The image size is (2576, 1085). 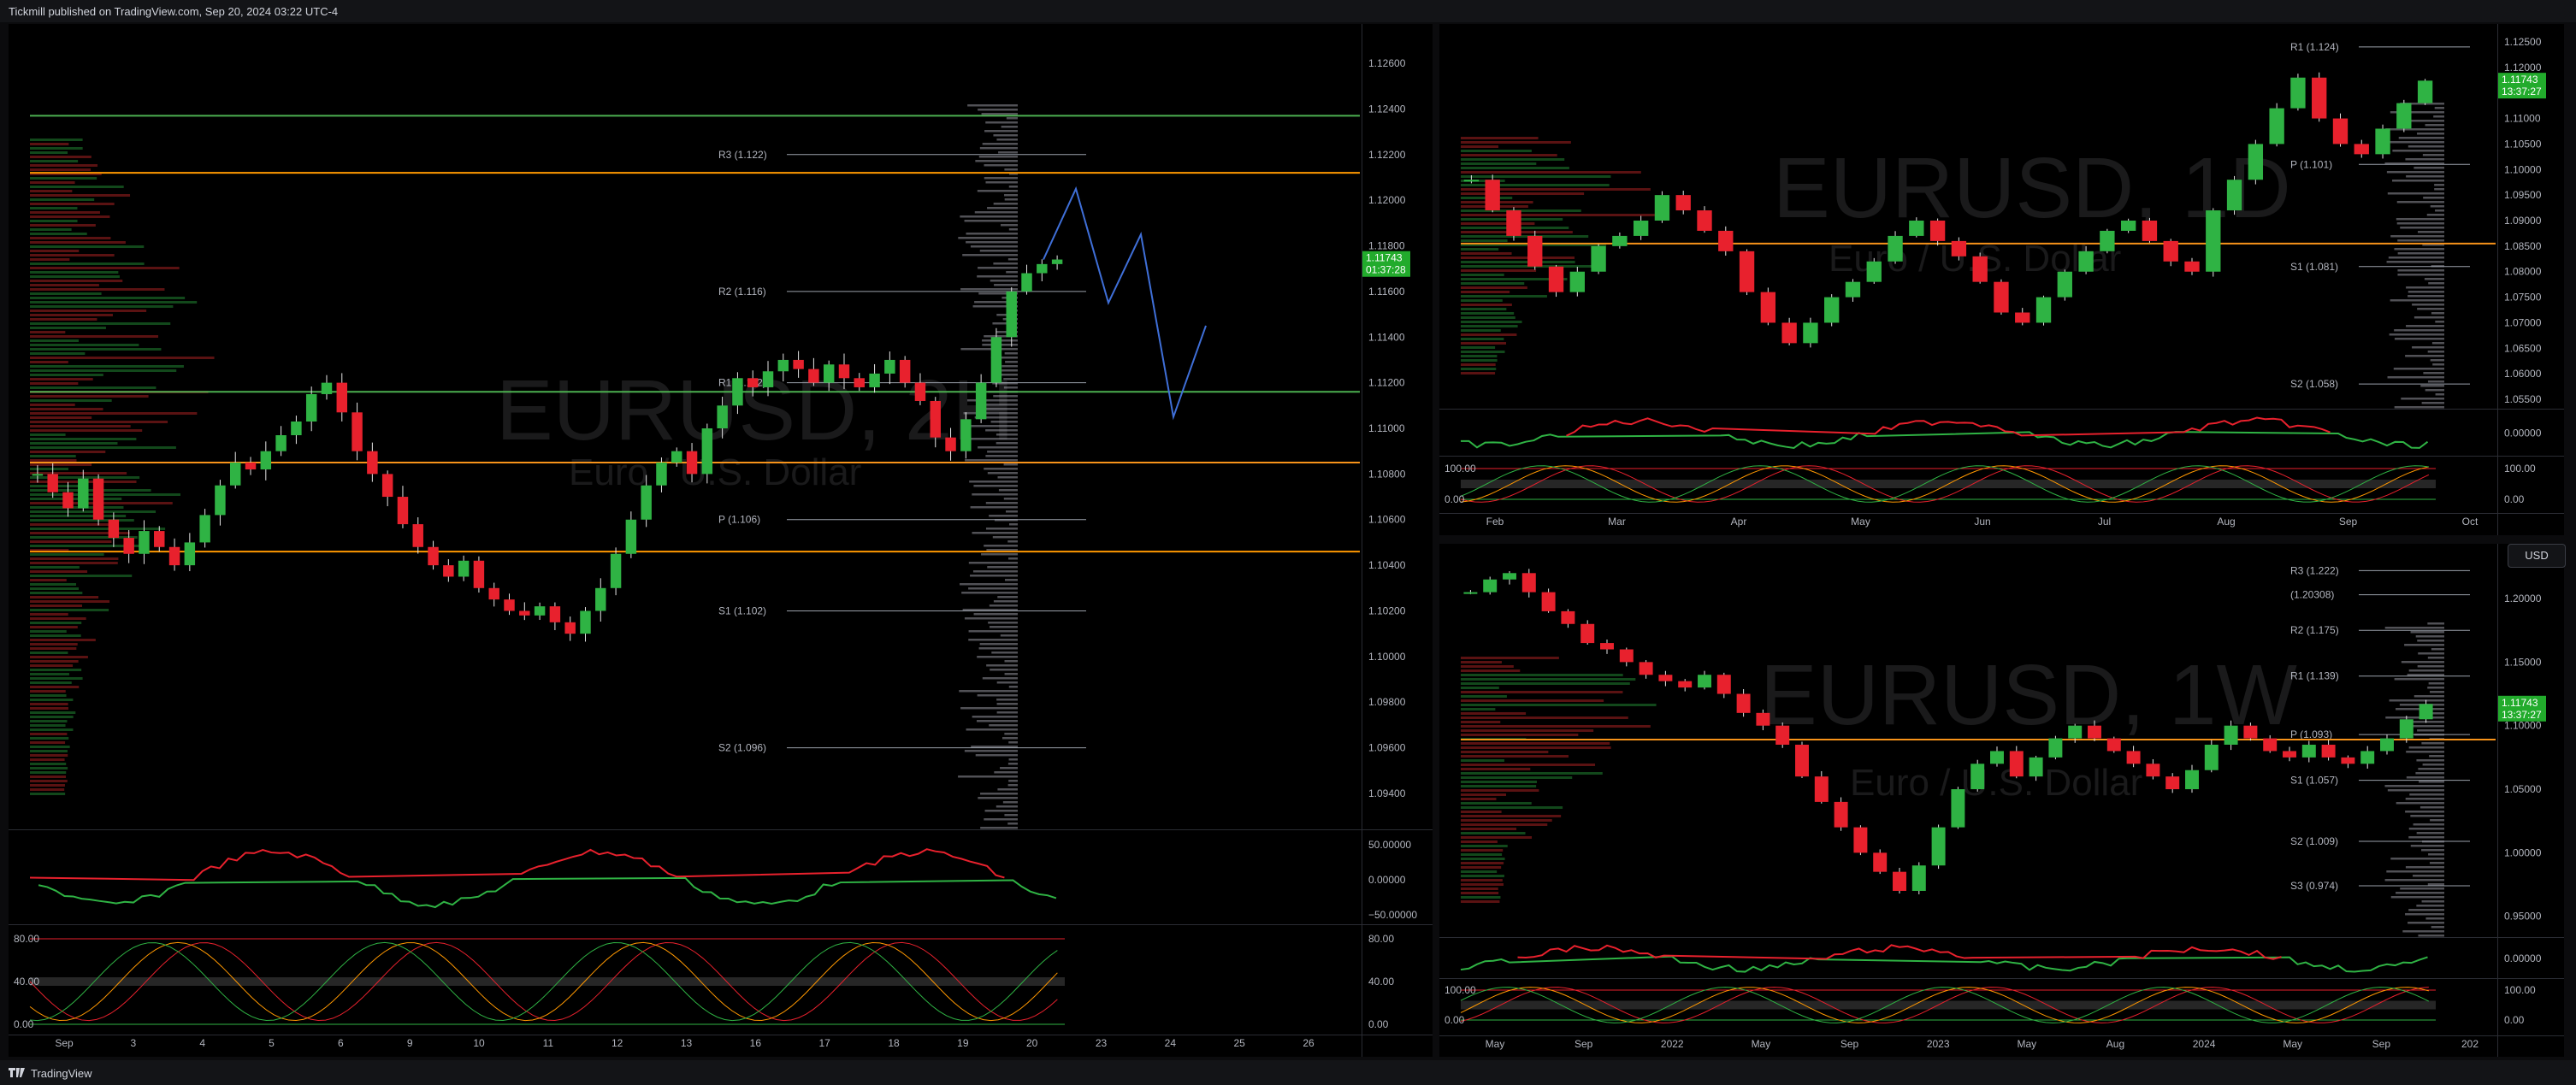 What do you see at coordinates (2523, 68) in the screenshot?
I see `price-tick-label: 1.12000` at bounding box center [2523, 68].